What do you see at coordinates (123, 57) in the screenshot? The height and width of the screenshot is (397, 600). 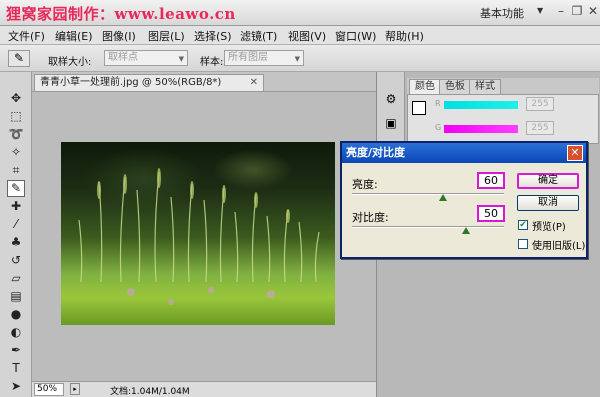 I see `sample-size-value: 取样点` at bounding box center [123, 57].